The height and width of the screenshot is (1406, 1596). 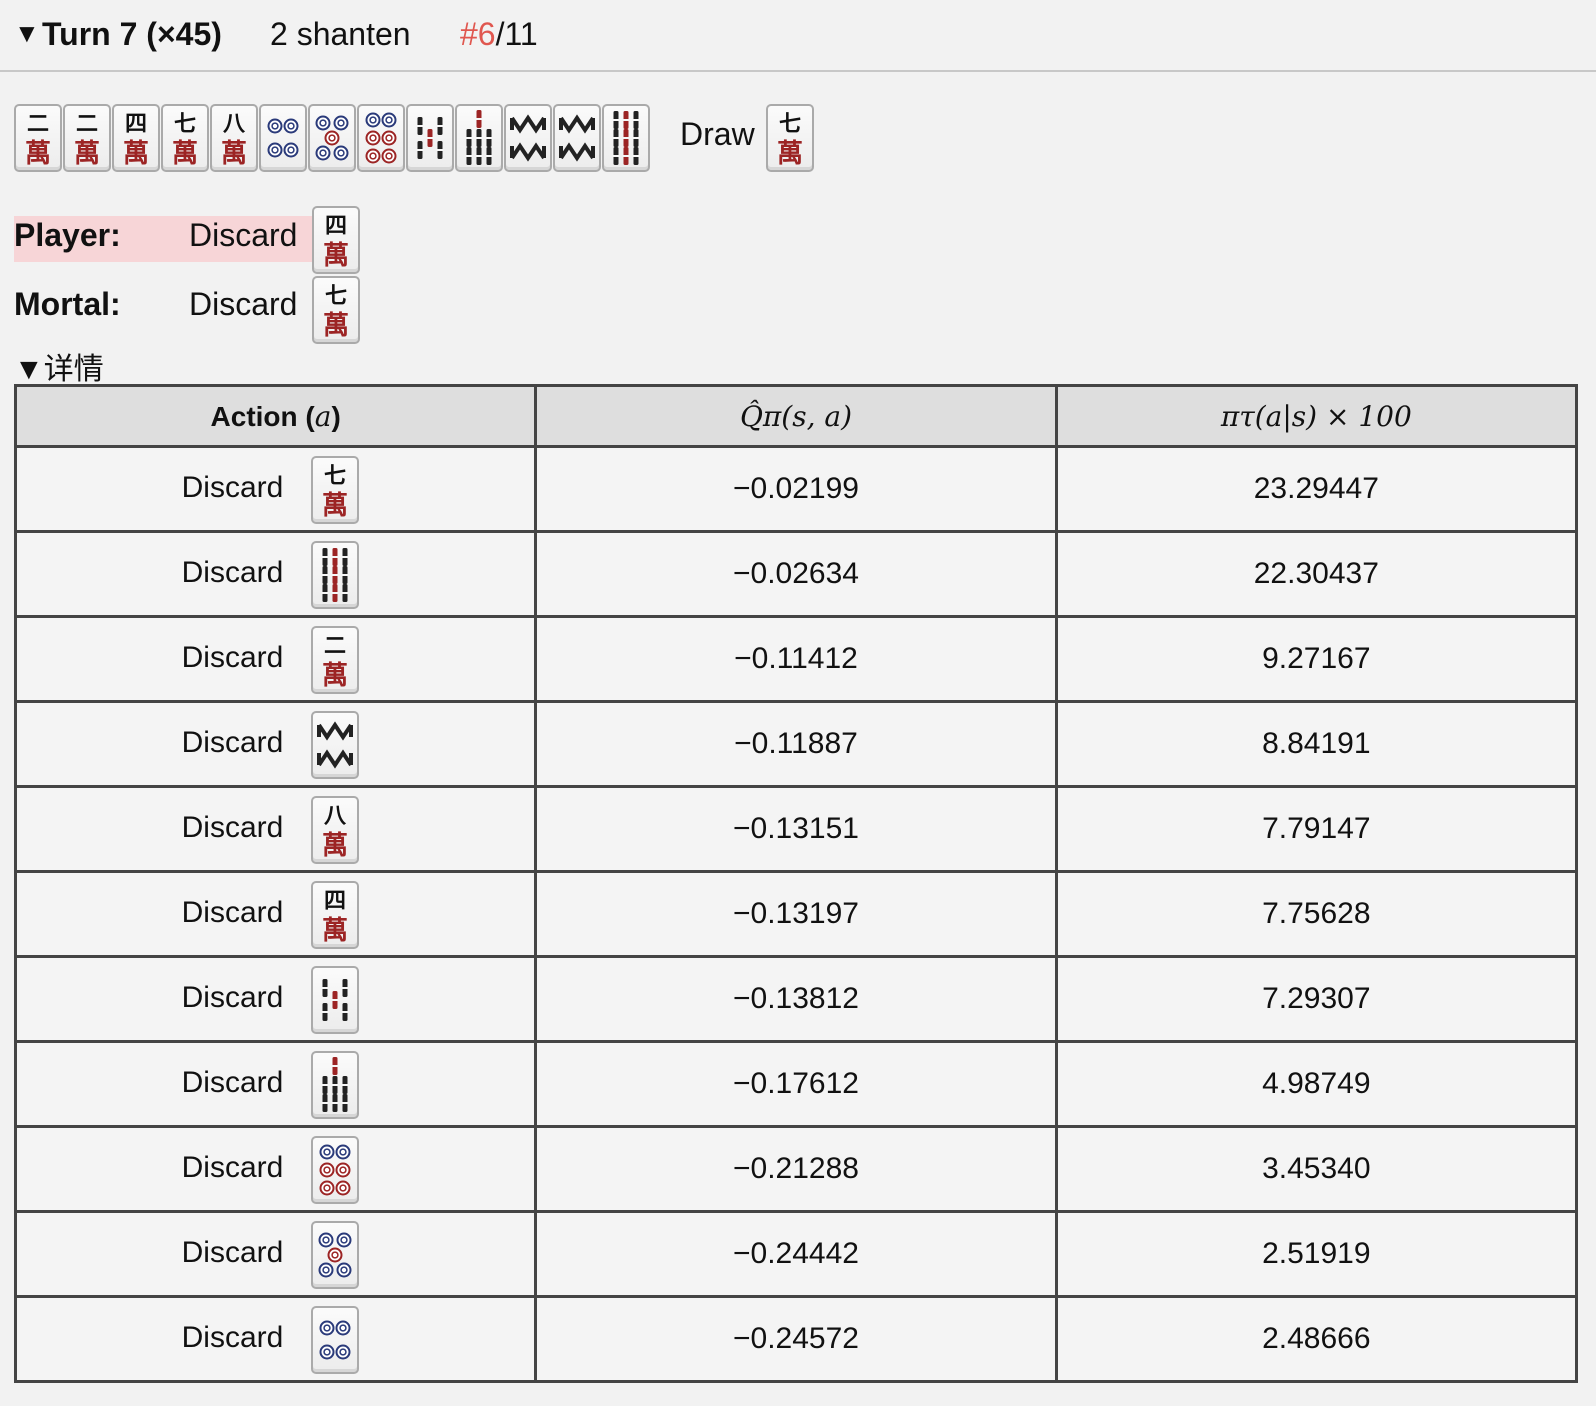 I want to click on shanten-count: 2 shanten, so click(x=340, y=34).